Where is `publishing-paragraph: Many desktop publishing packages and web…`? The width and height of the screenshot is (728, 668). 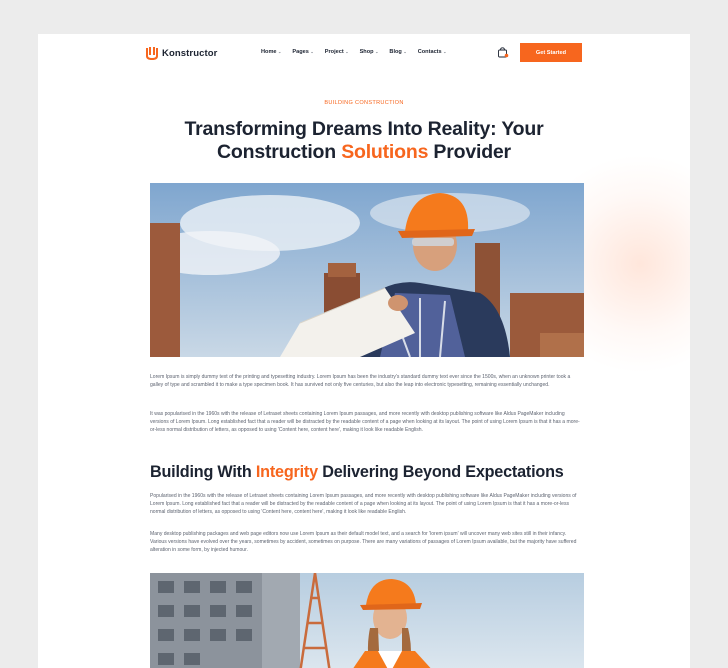
publishing-paragraph: Many desktop publishing packages and web… is located at coordinates (363, 542).